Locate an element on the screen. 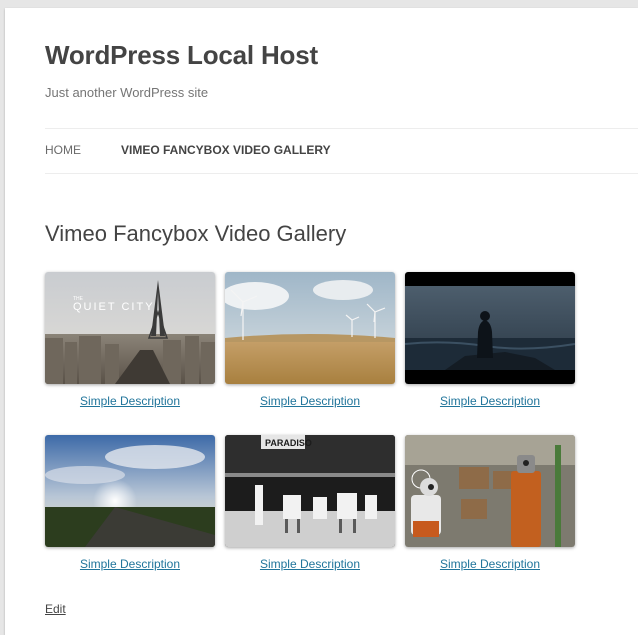 The height and width of the screenshot is (635, 638). thumbnail-overlay-title: QUIET CITY is located at coordinates (114, 307).